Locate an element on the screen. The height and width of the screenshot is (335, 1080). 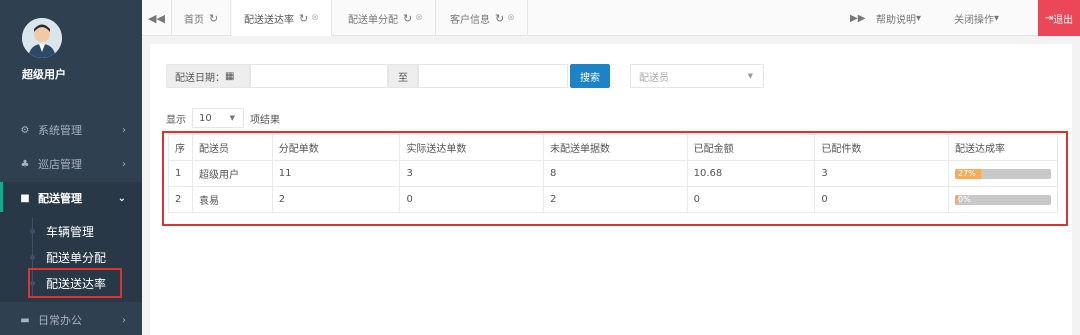
tab-scroll-left-button: ◀◀ is located at coordinates (157, 18).